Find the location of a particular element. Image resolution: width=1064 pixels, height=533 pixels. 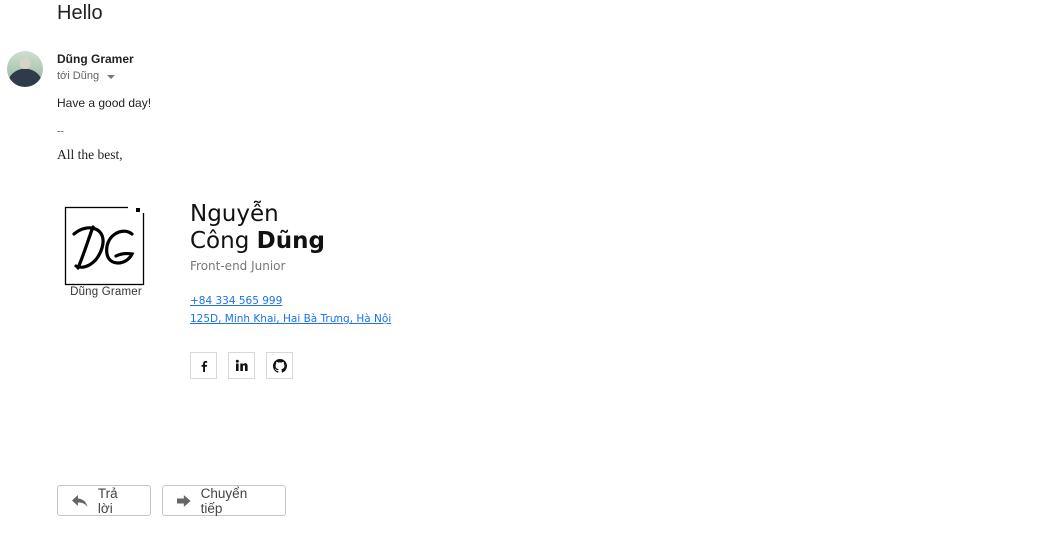

facebook-link is located at coordinates (203, 365).